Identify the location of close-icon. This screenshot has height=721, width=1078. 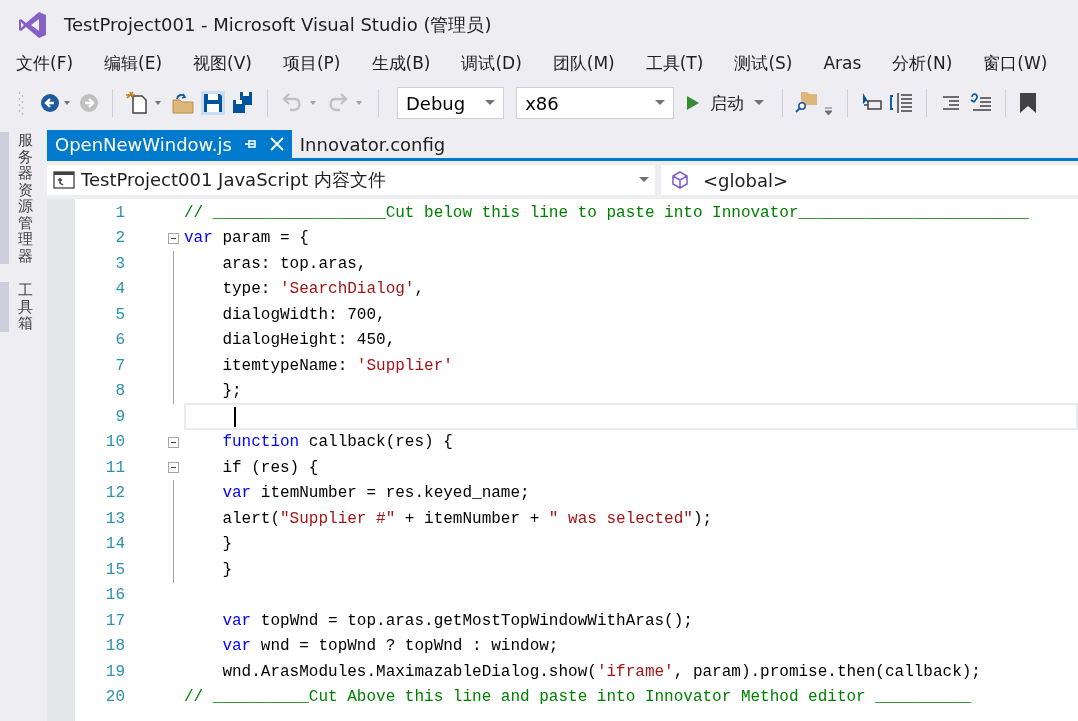
(276, 144).